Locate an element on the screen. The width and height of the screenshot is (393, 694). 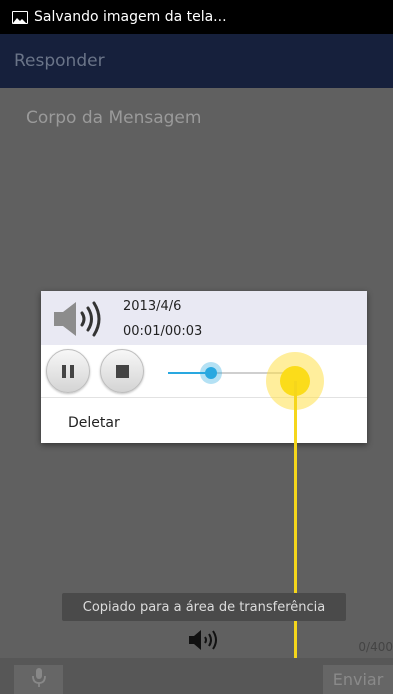
page-title: Responder is located at coordinates (59, 61).